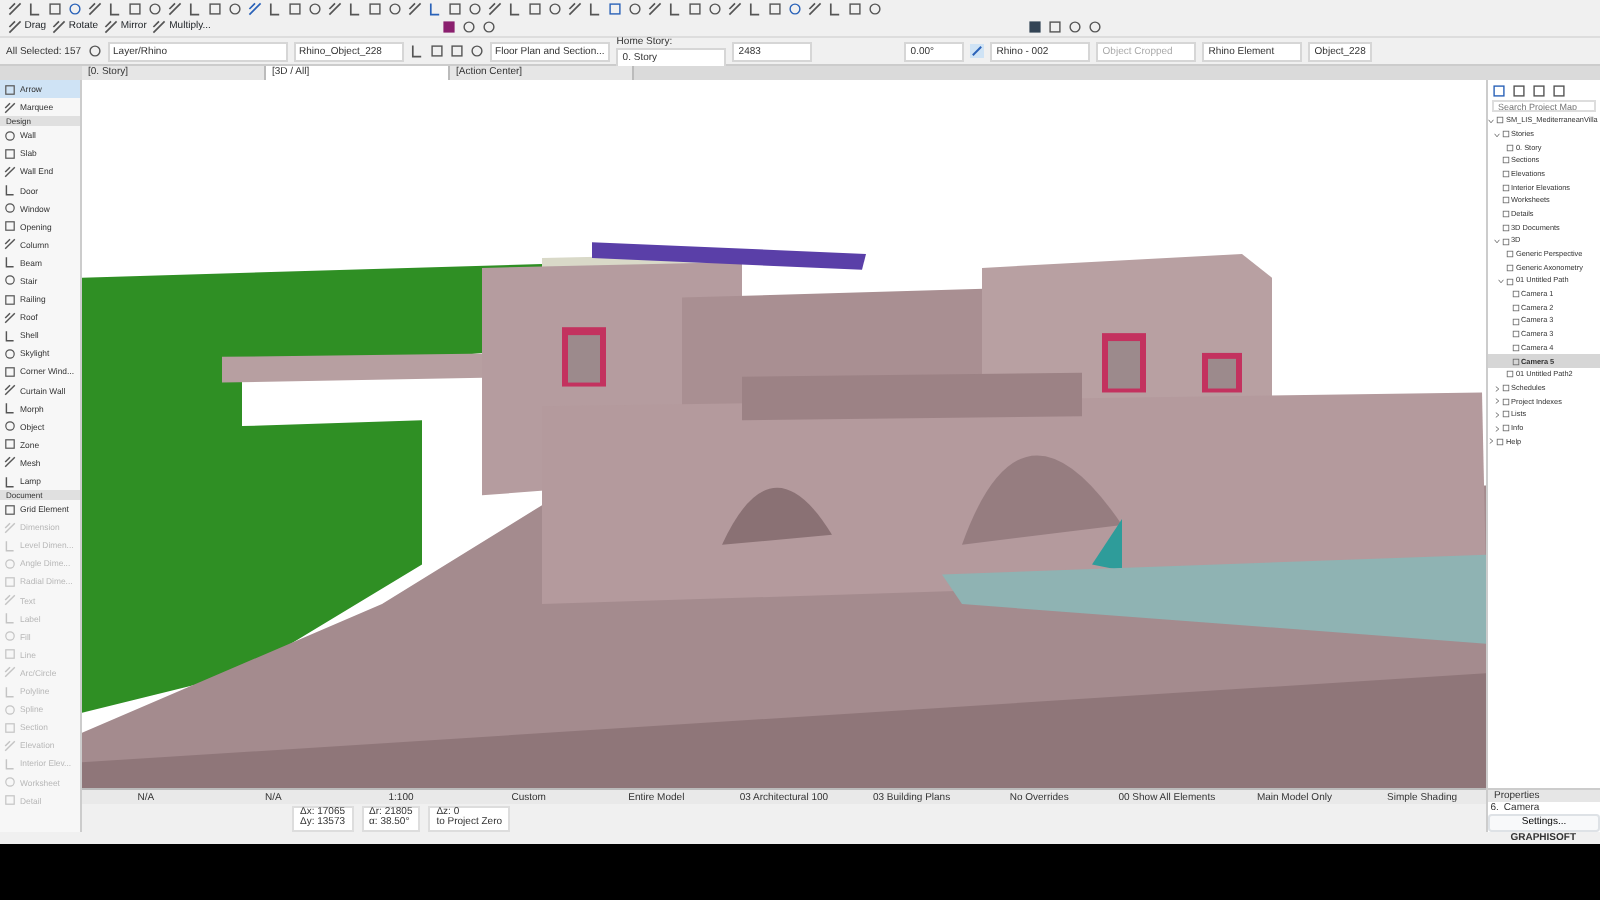 Image resolution: width=1600 pixels, height=900 pixels. I want to click on square-icon, so click(1035, 27).